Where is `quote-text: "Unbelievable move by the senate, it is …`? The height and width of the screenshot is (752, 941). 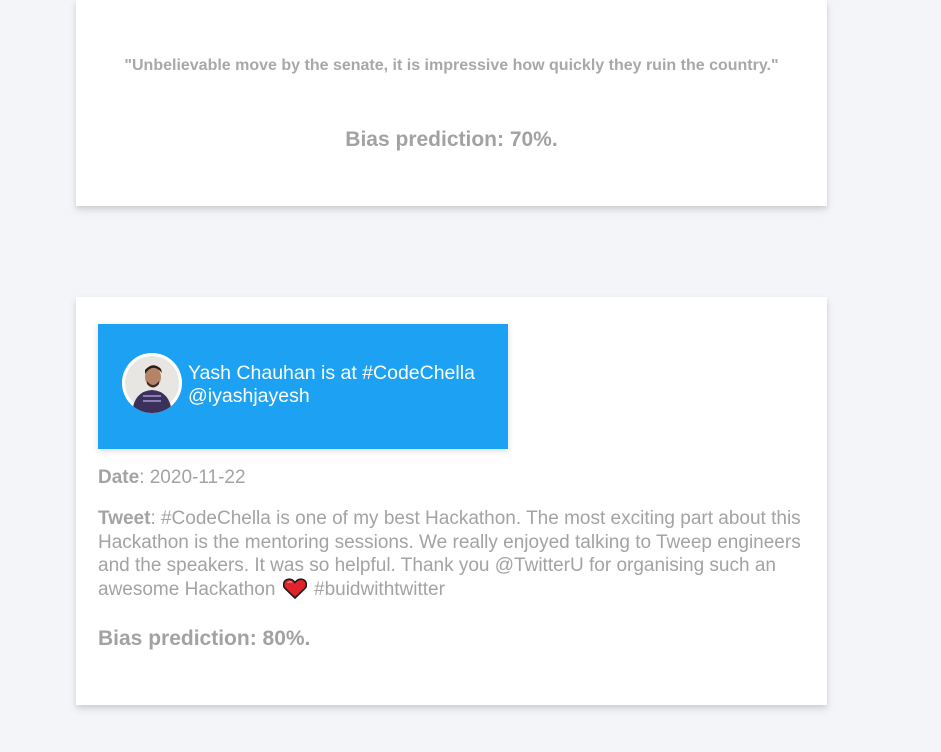
quote-text: "Unbelievable move by the senate, it is … is located at coordinates (451, 65).